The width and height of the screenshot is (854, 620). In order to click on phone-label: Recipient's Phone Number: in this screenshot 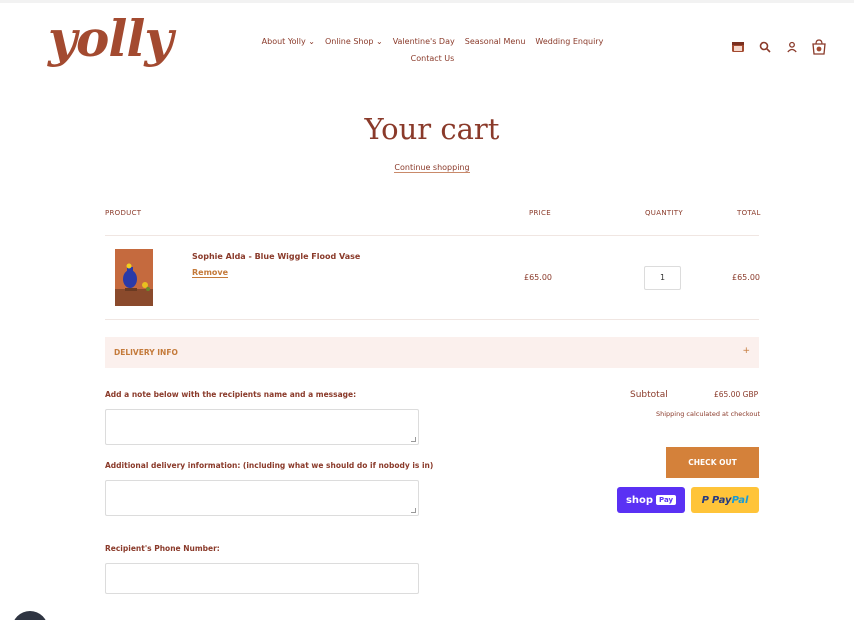, I will do `click(162, 548)`.